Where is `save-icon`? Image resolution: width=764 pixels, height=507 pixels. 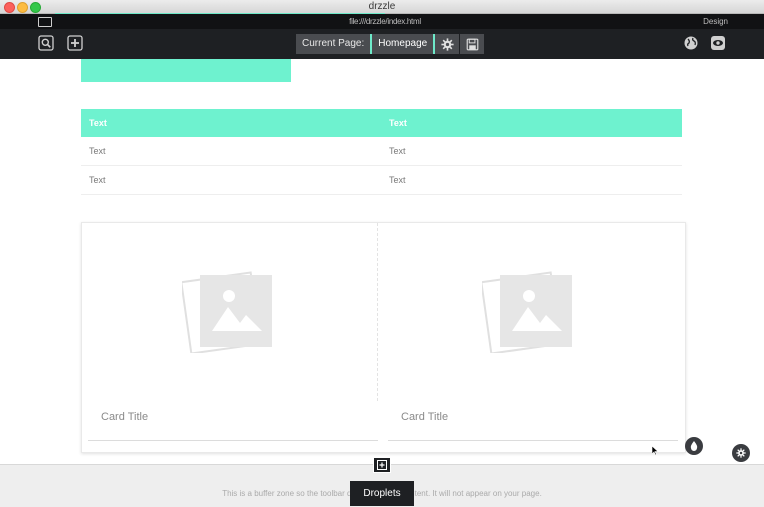 save-icon is located at coordinates (472, 44).